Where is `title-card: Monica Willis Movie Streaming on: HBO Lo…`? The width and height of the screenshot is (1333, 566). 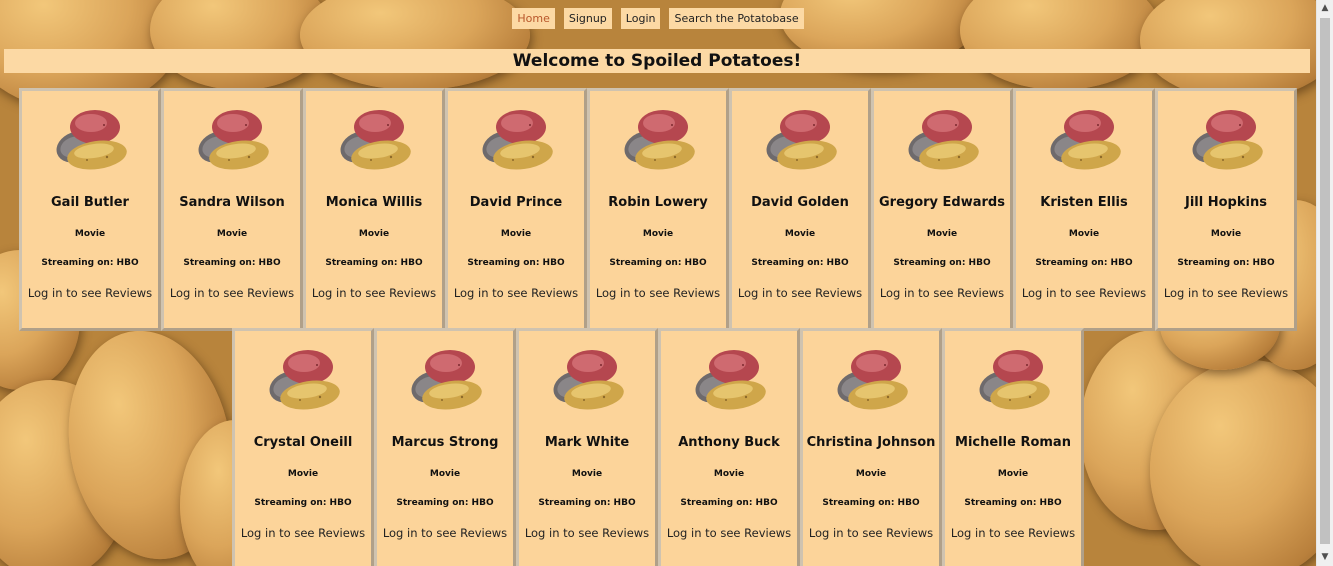
title-card: Monica Willis Movie Streaming on: HBO Lo… is located at coordinates (374, 209).